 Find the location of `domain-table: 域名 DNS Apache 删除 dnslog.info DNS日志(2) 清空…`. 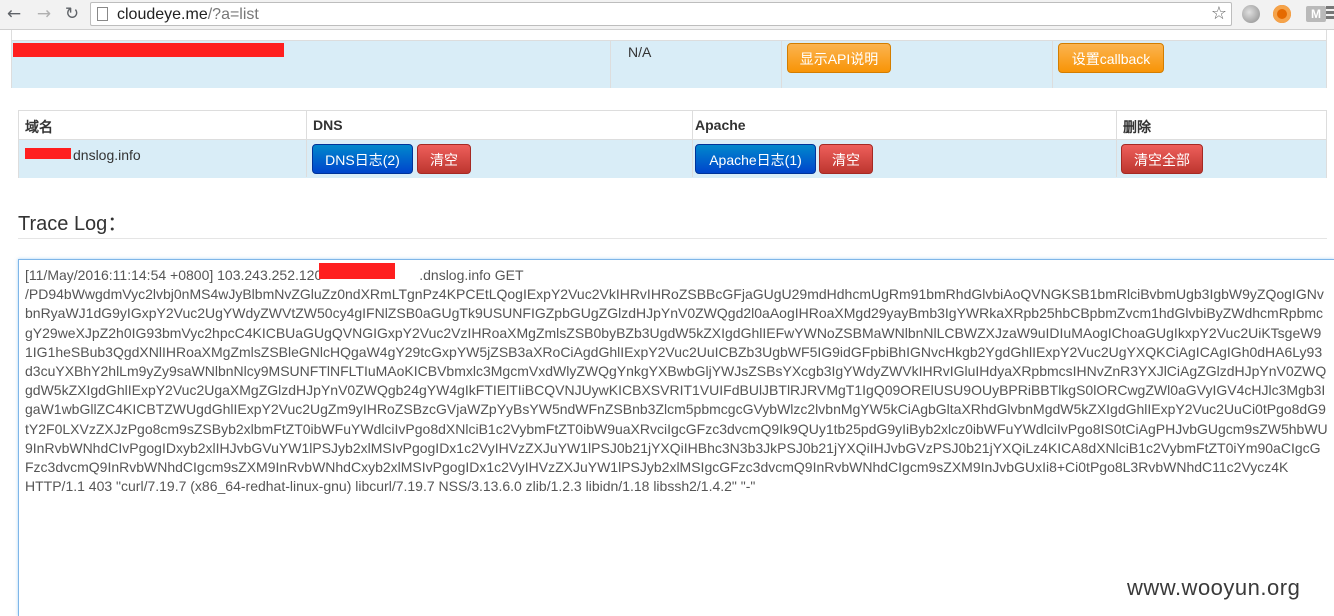

domain-table: 域名 DNS Apache 删除 dnslog.info DNS日志(2) 清空… is located at coordinates (672, 144).